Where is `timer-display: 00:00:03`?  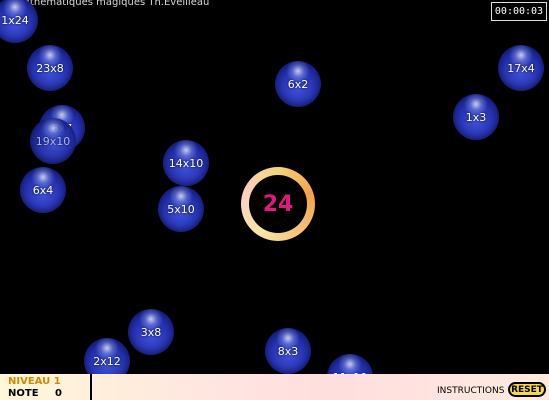 timer-display: 00:00:03 is located at coordinates (519, 11).